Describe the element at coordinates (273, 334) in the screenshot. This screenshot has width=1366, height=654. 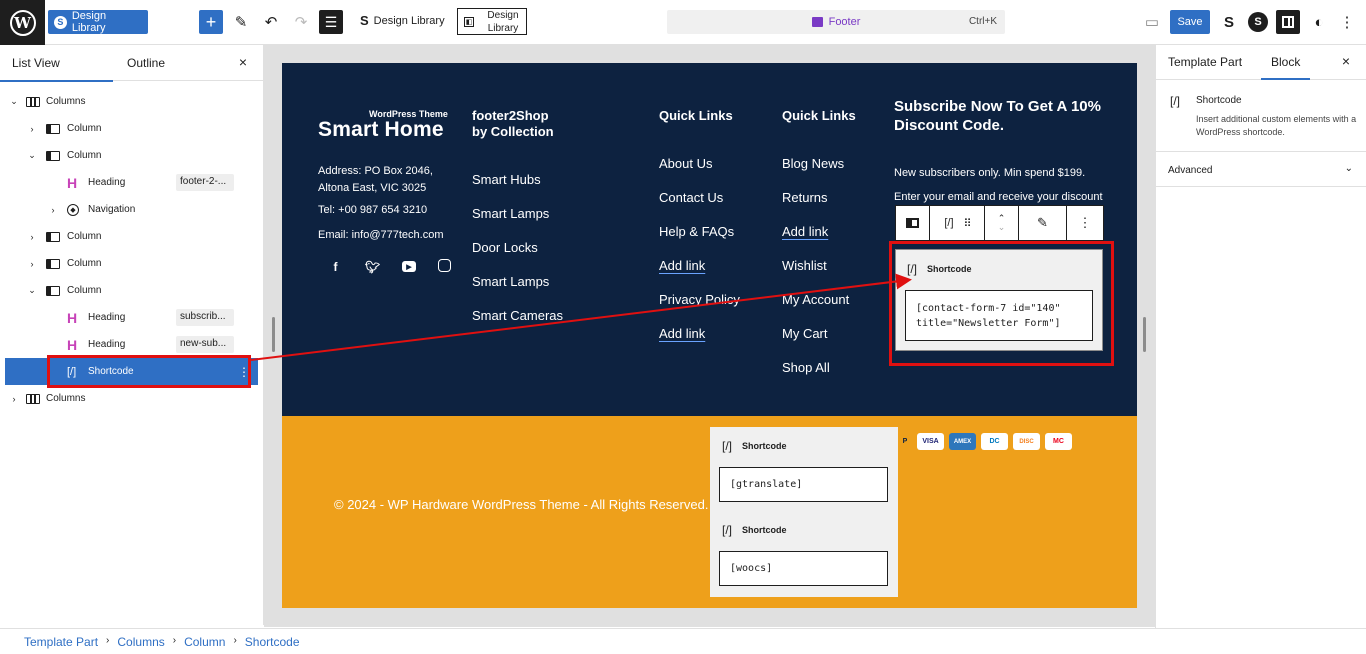
I see `resize-handle-left` at that location.